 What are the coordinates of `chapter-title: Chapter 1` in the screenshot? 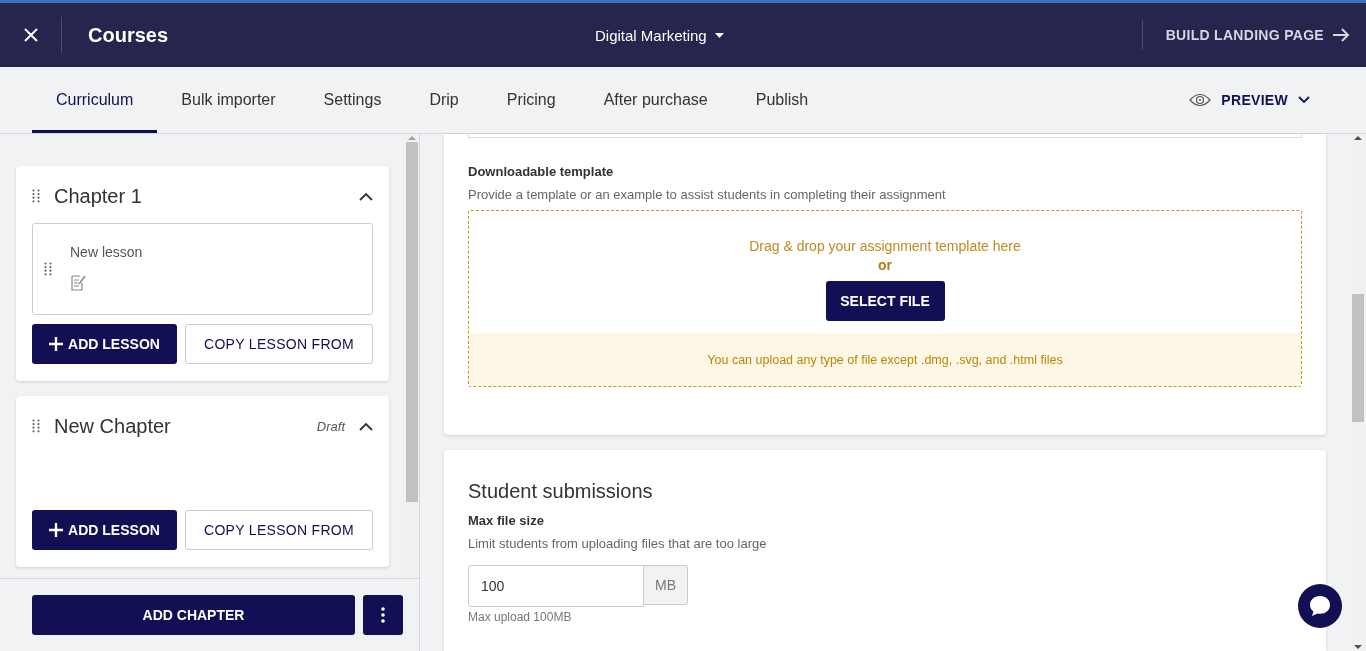 It's located at (98, 196).